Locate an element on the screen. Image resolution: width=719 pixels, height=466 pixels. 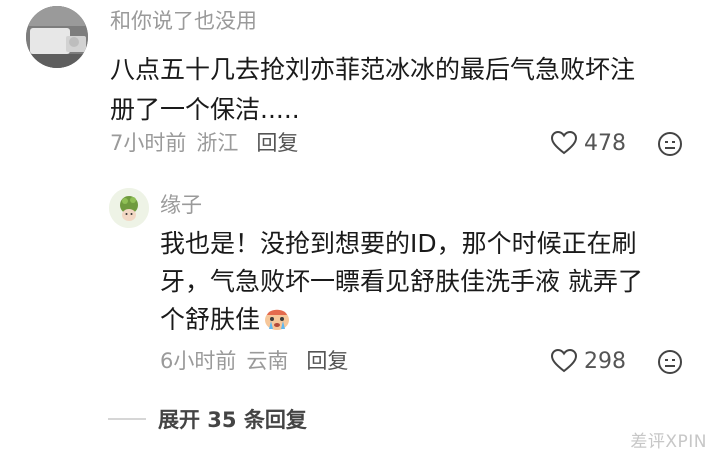
expand-replies-button: 展开 35 条回复 is located at coordinates (232, 419).